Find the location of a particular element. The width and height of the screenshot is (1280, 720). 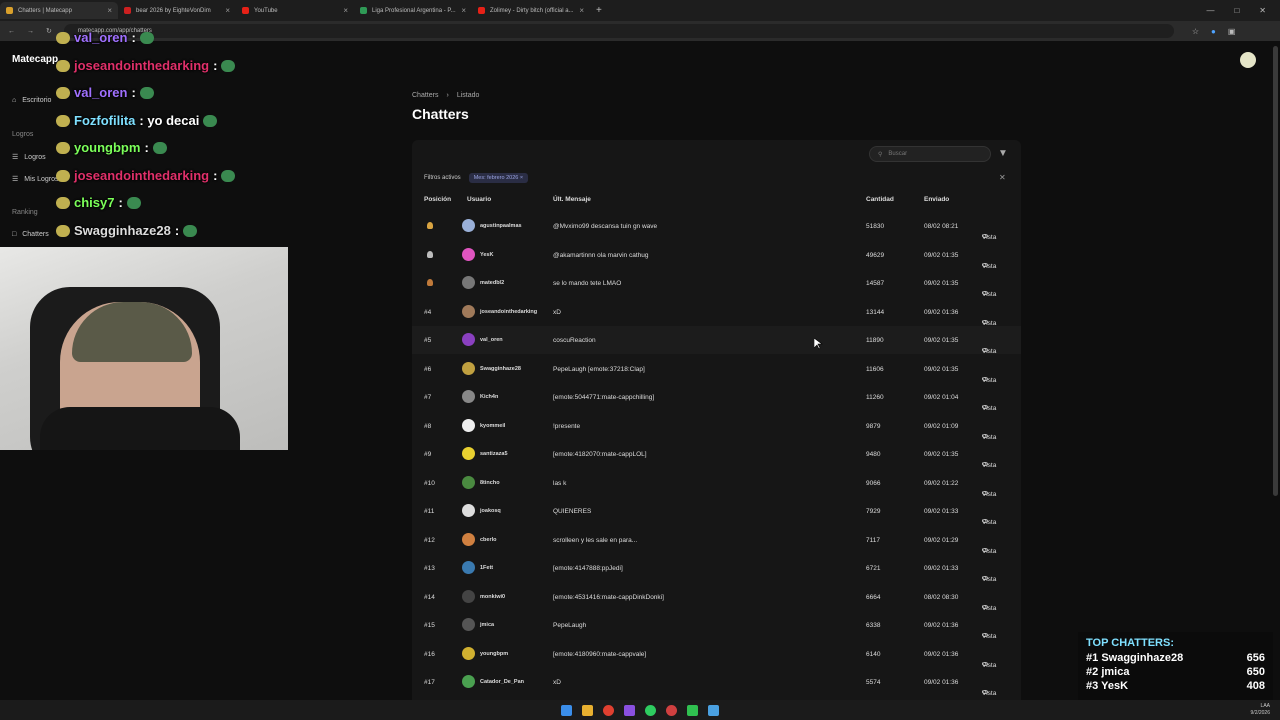

row-username: monkiwi0 is located at coordinates (492, 597).